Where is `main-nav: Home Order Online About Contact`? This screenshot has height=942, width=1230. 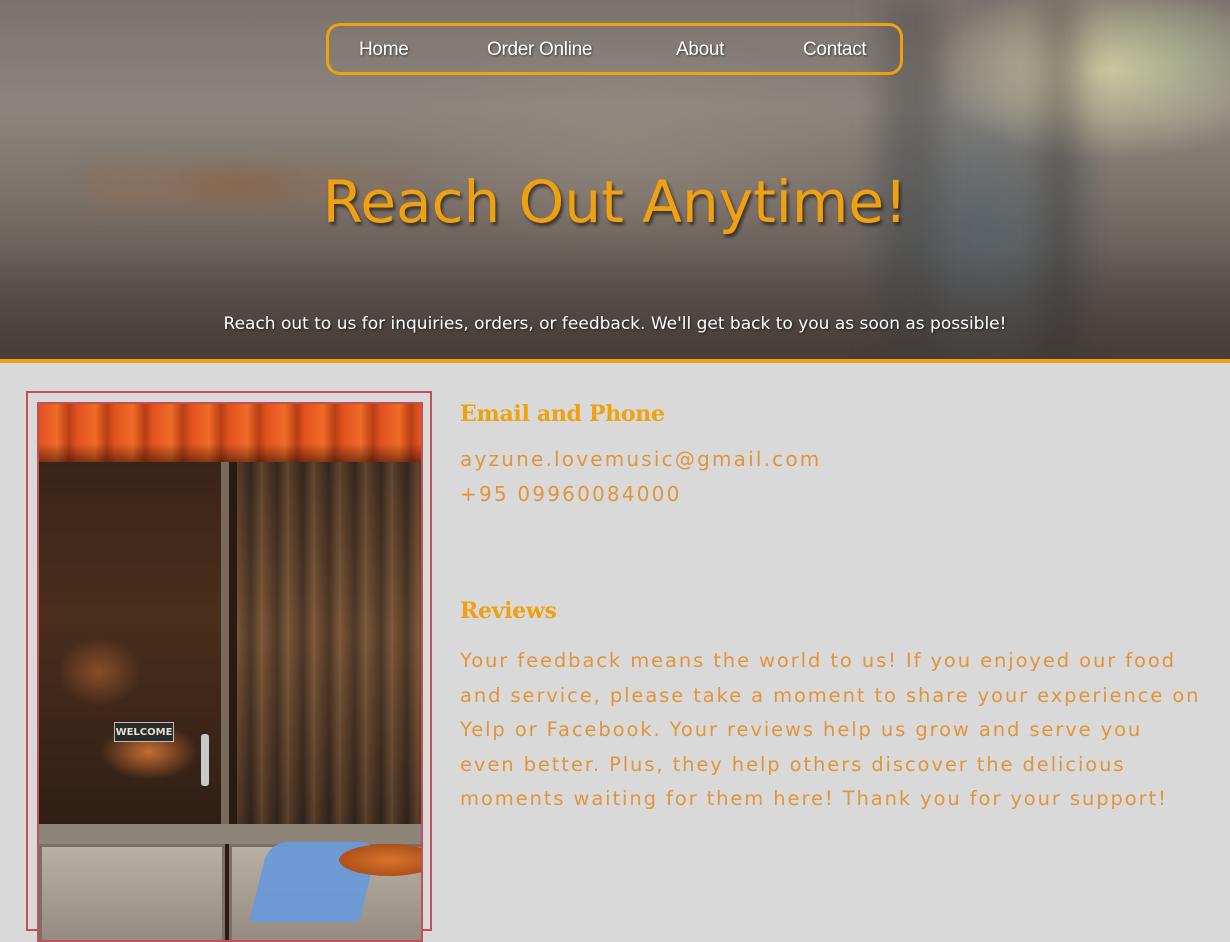 main-nav: Home Order Online About Contact is located at coordinates (614, 49).